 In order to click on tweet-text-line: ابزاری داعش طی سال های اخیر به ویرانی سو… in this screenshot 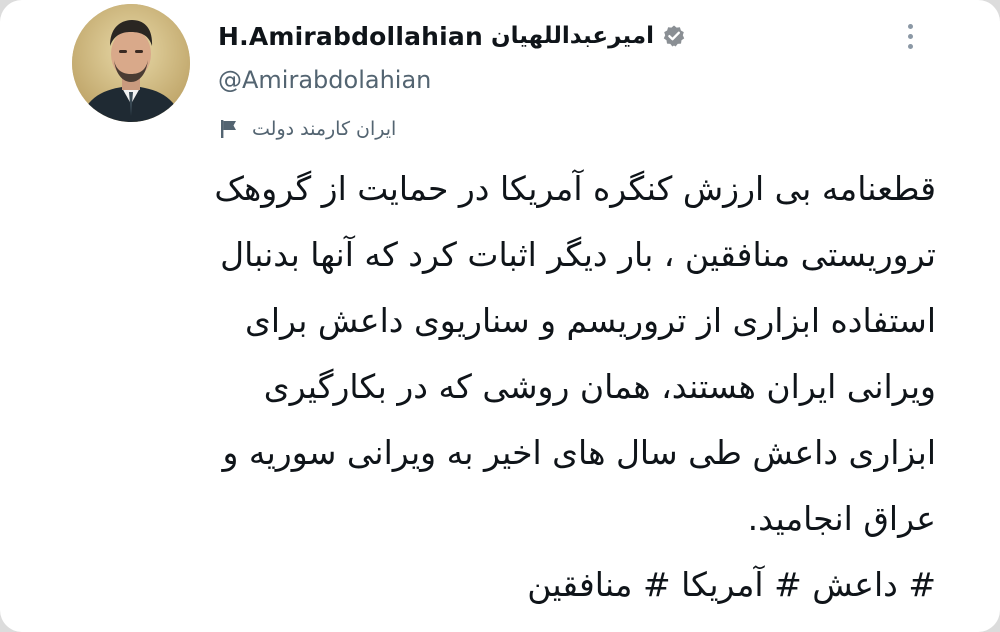, I will do `click(579, 452)`.